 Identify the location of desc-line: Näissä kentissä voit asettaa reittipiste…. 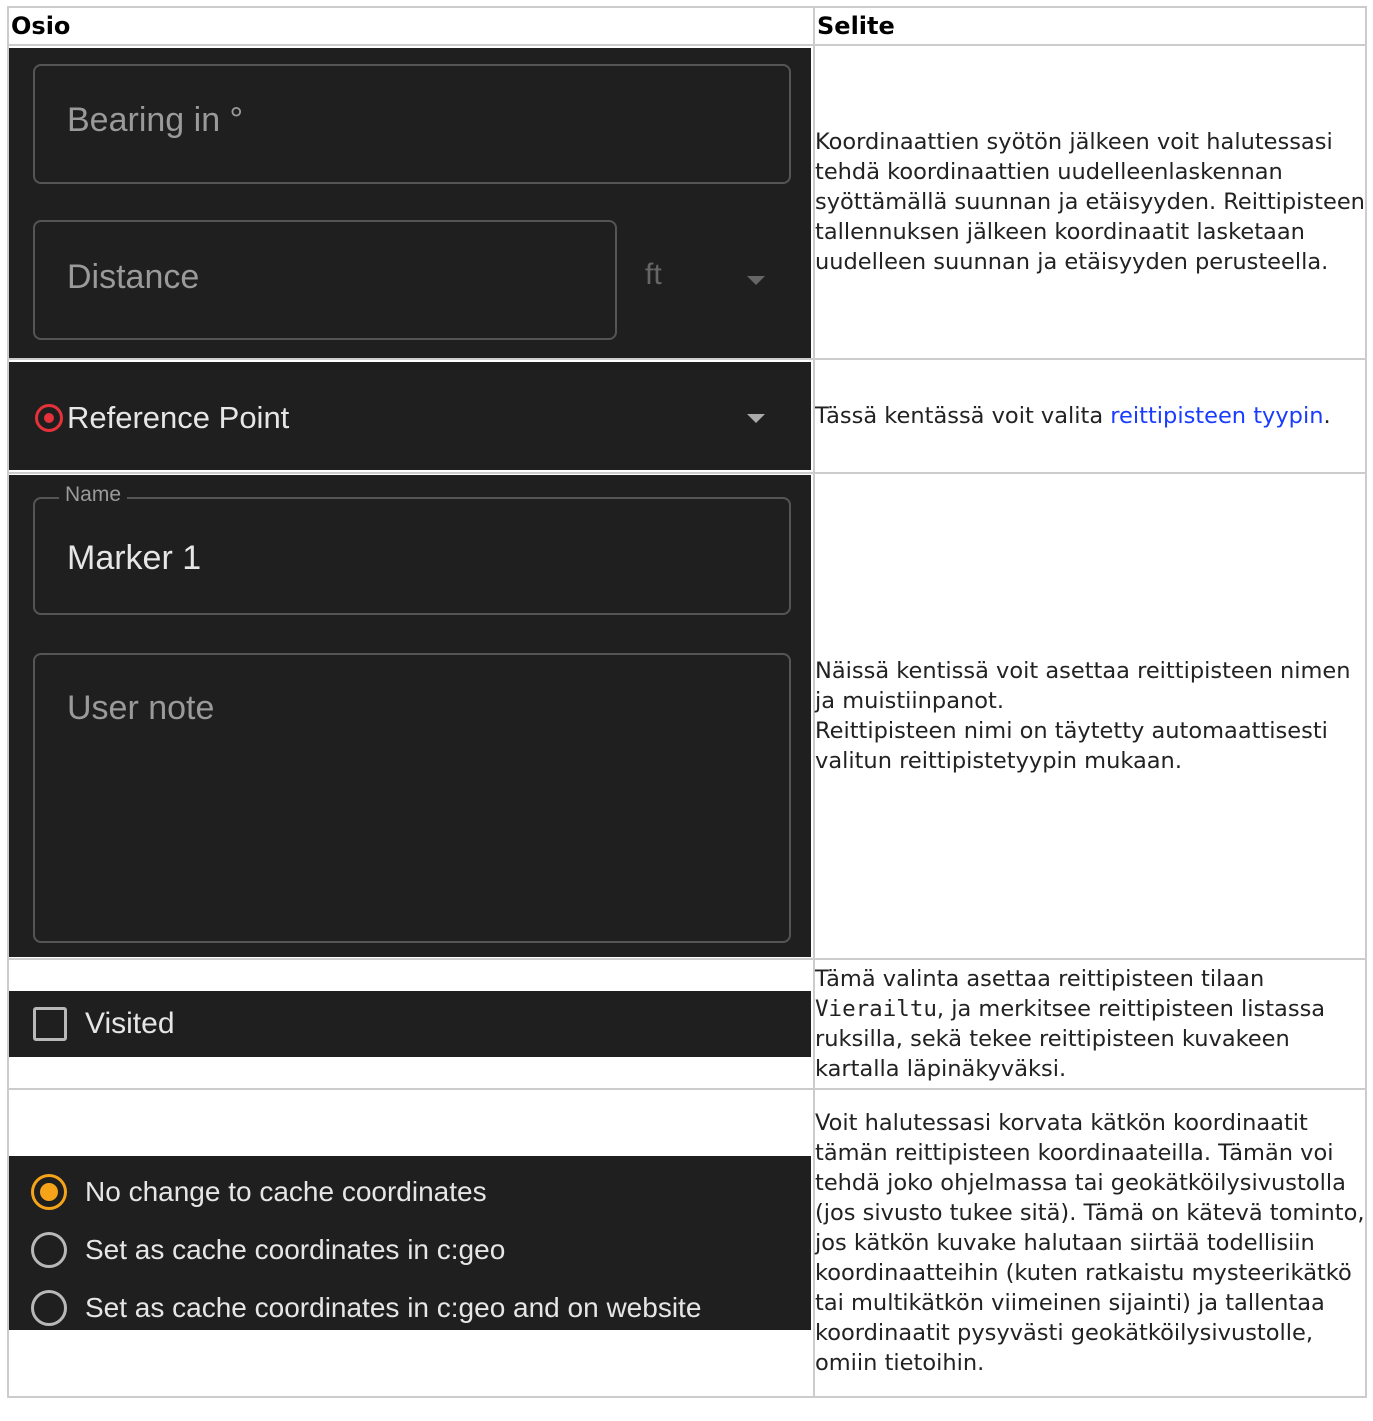
(1083, 686).